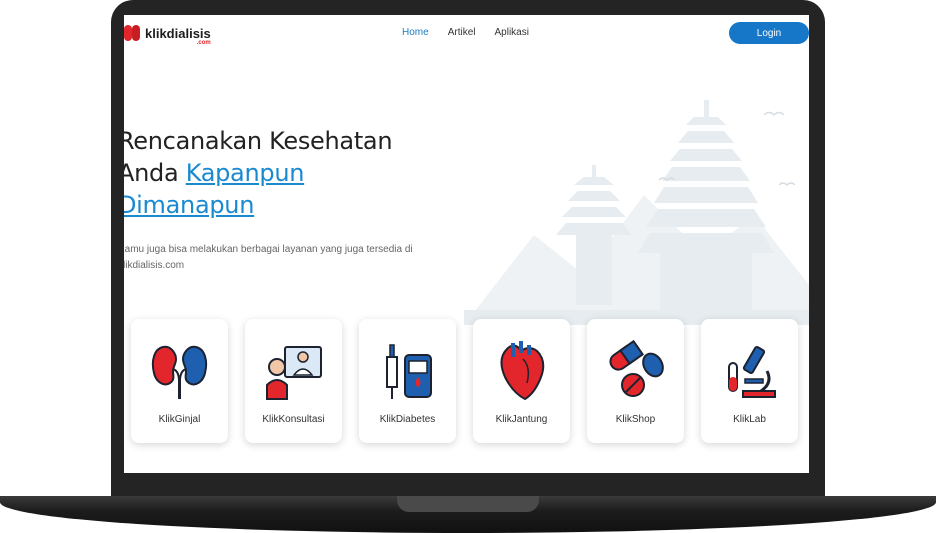 The width and height of the screenshot is (936, 533). I want to click on doctor-consultation-icon, so click(294, 373).